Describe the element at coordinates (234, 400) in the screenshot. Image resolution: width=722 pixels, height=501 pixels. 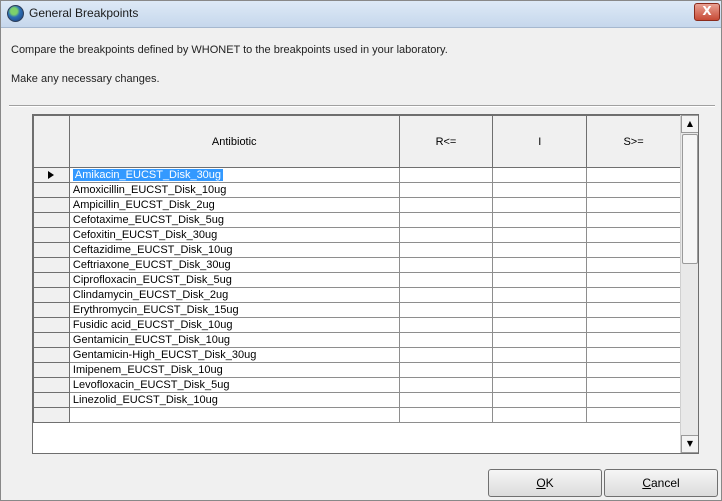
I see `antibiotic-cell: Linezolid_EUCST_Disk_10ug` at that location.